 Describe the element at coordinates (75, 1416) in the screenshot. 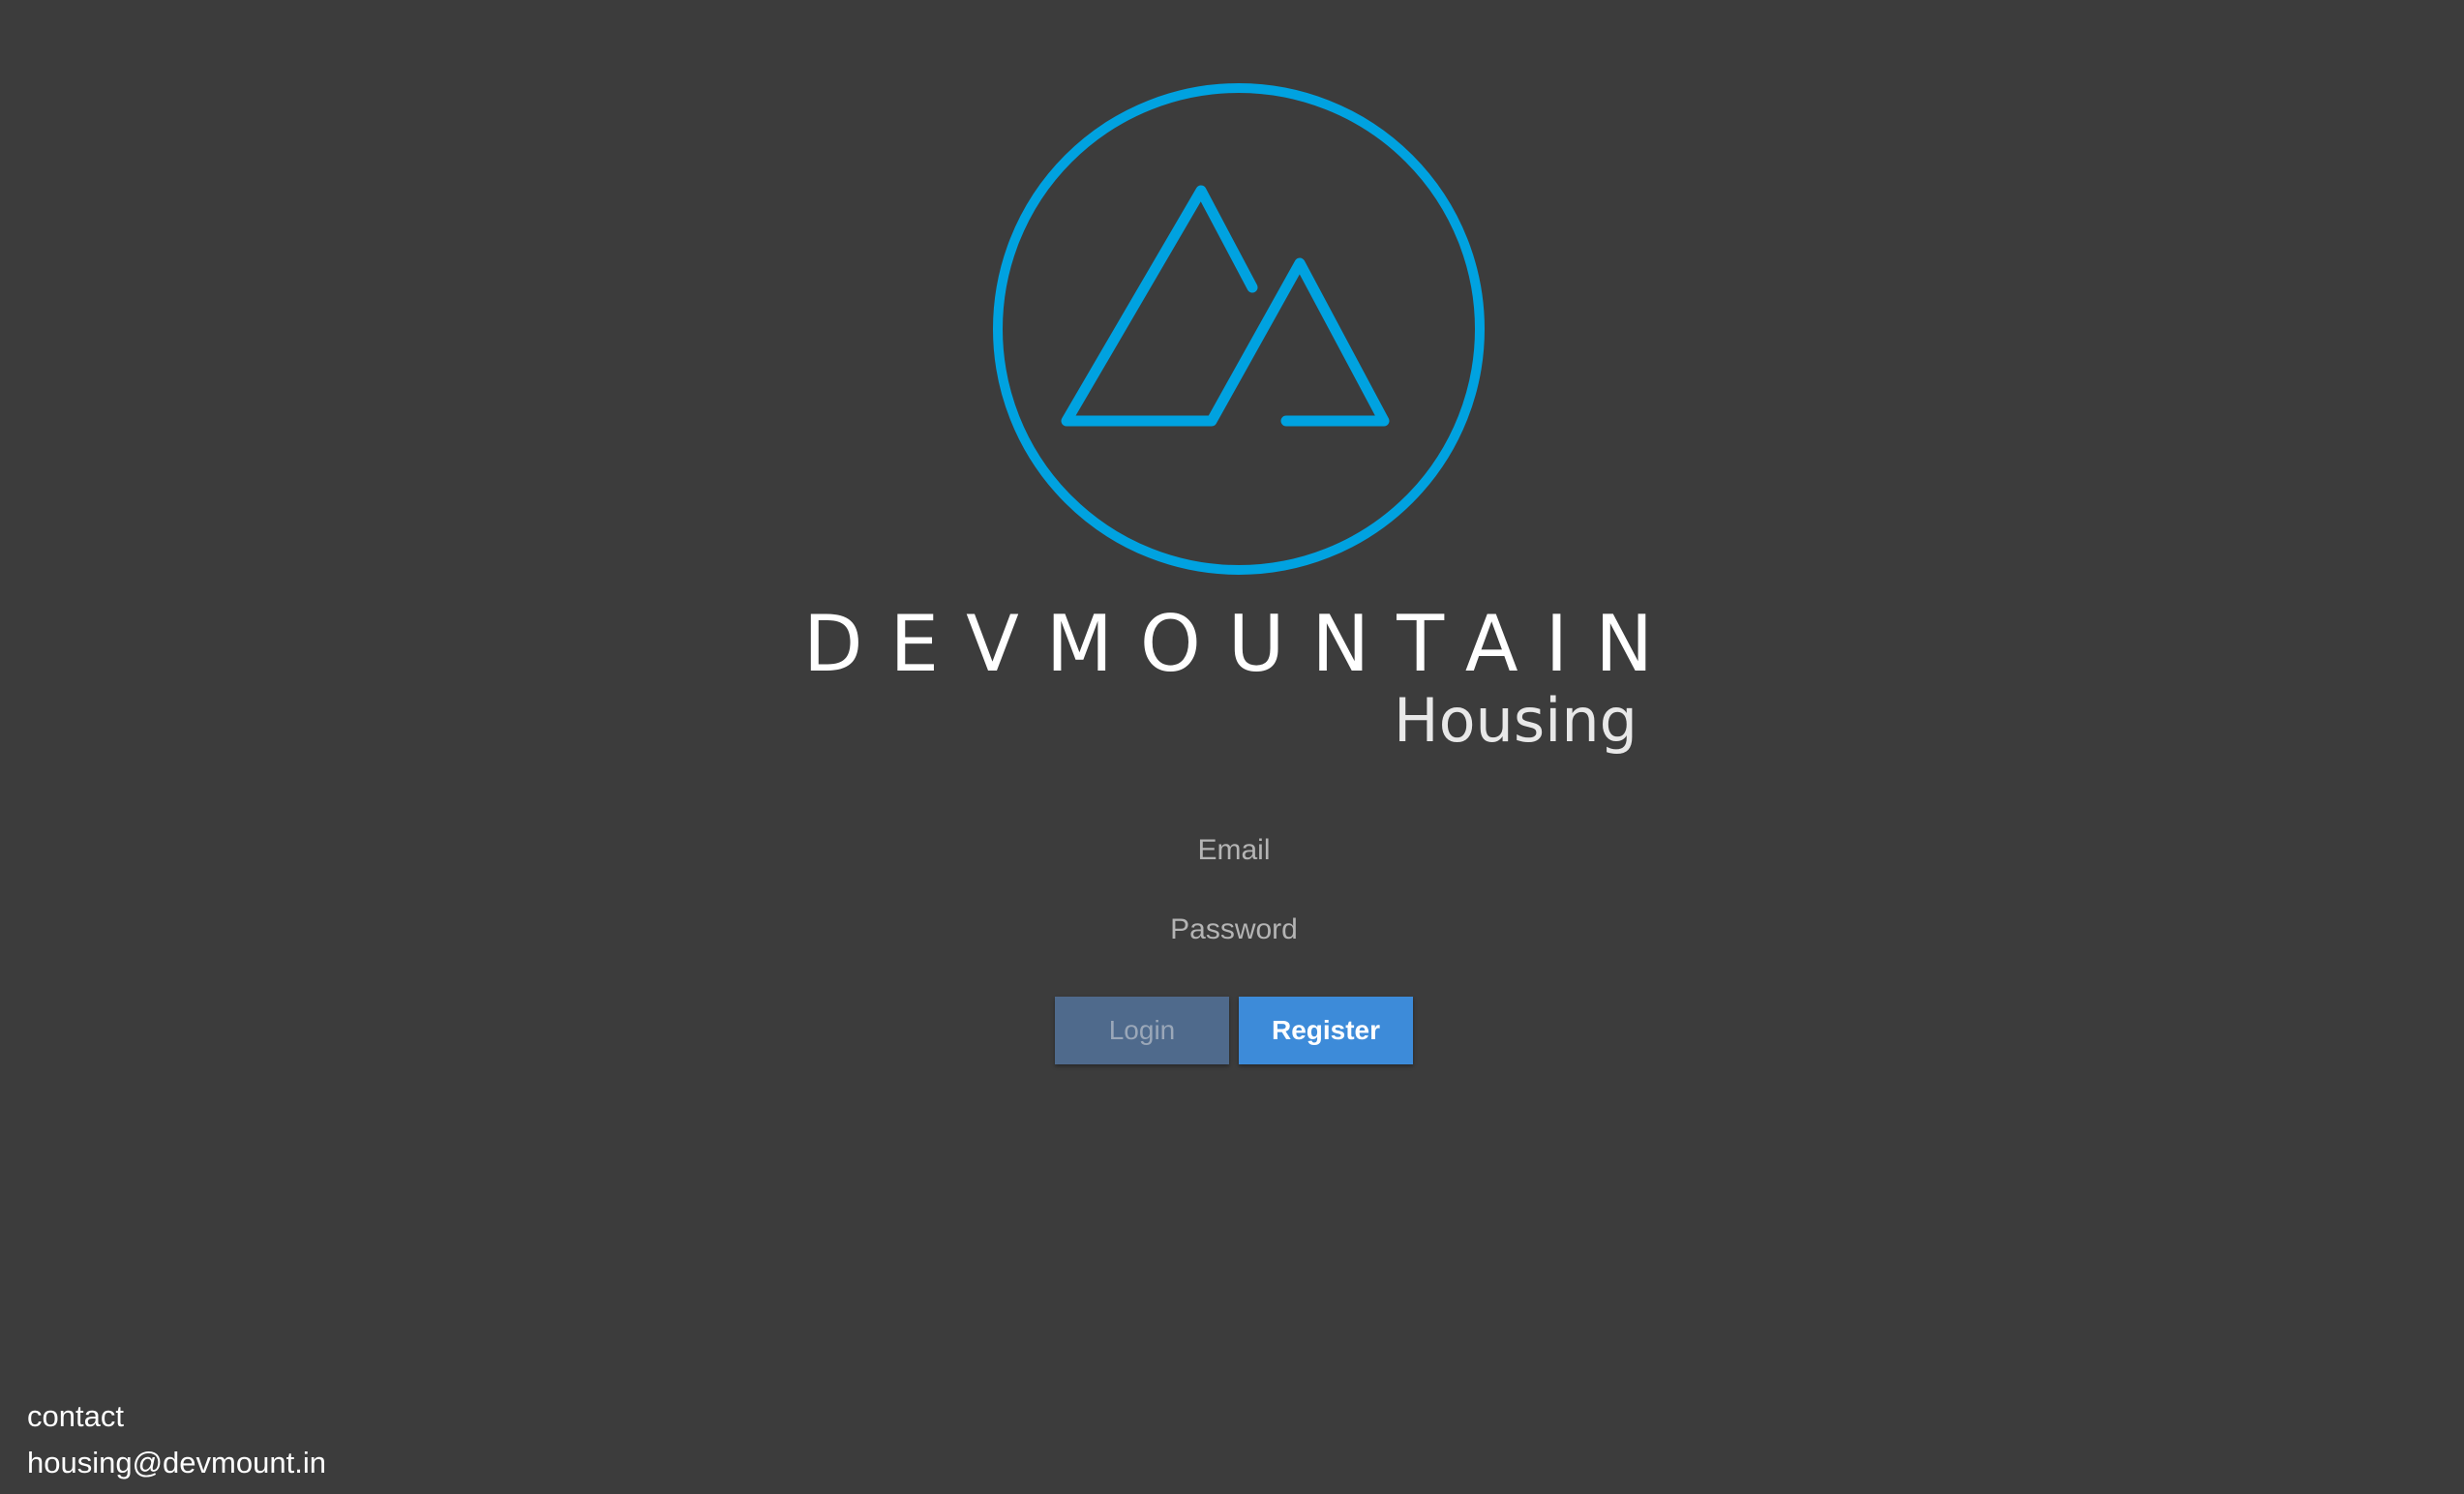

I see `contact-label: contact` at that location.